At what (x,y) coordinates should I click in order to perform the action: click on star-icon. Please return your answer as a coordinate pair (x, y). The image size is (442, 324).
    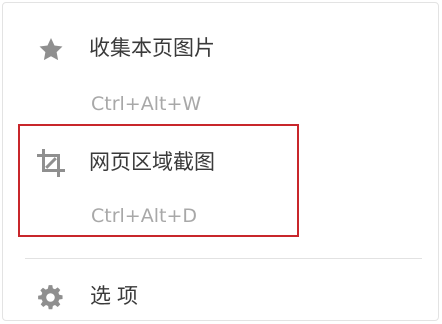
    Looking at the image, I should click on (51, 49).